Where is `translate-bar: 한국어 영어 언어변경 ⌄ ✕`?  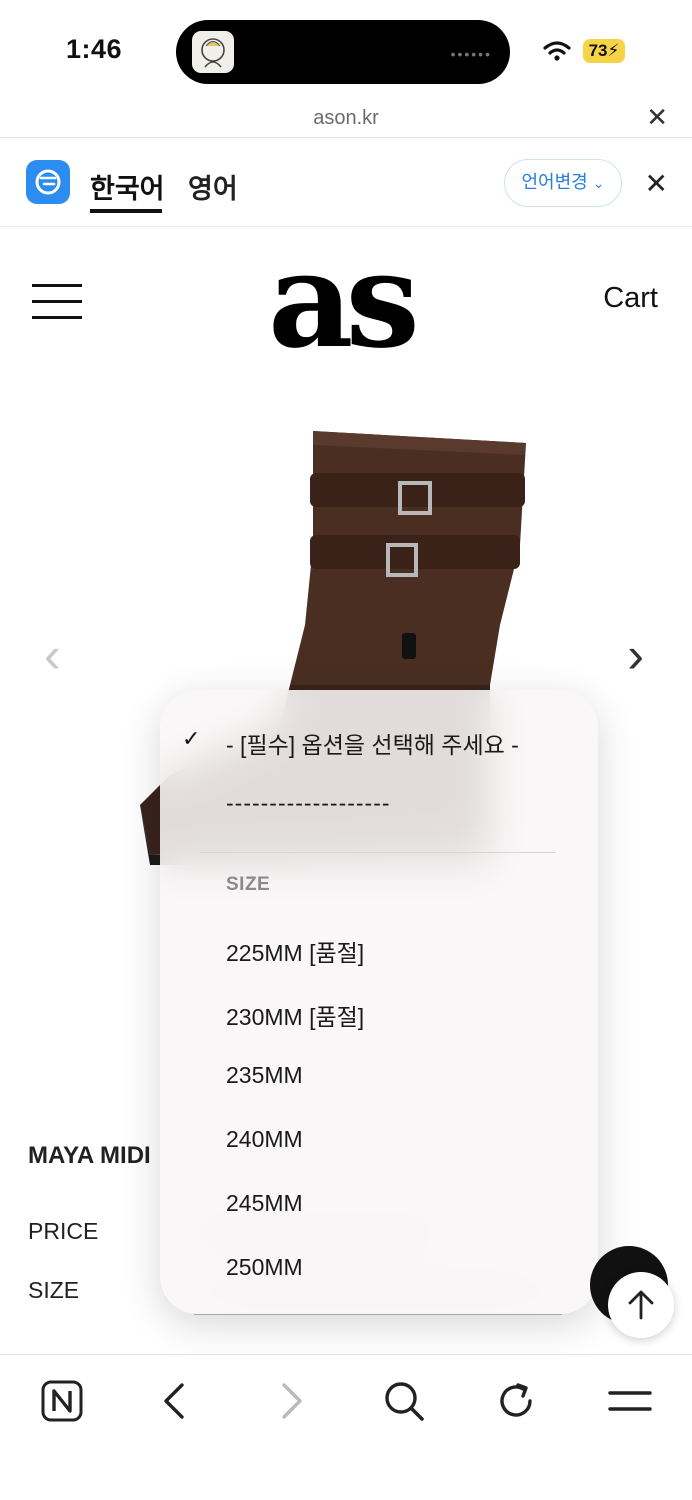 translate-bar: 한국어 영어 언어변경 ⌄ ✕ is located at coordinates (346, 183).